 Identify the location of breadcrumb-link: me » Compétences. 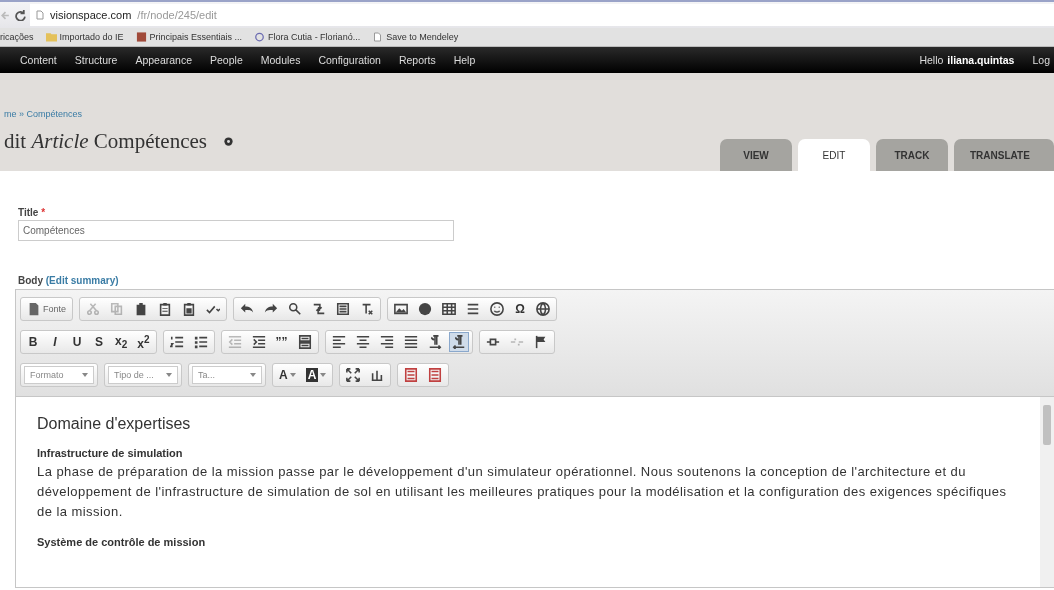
(119, 114).